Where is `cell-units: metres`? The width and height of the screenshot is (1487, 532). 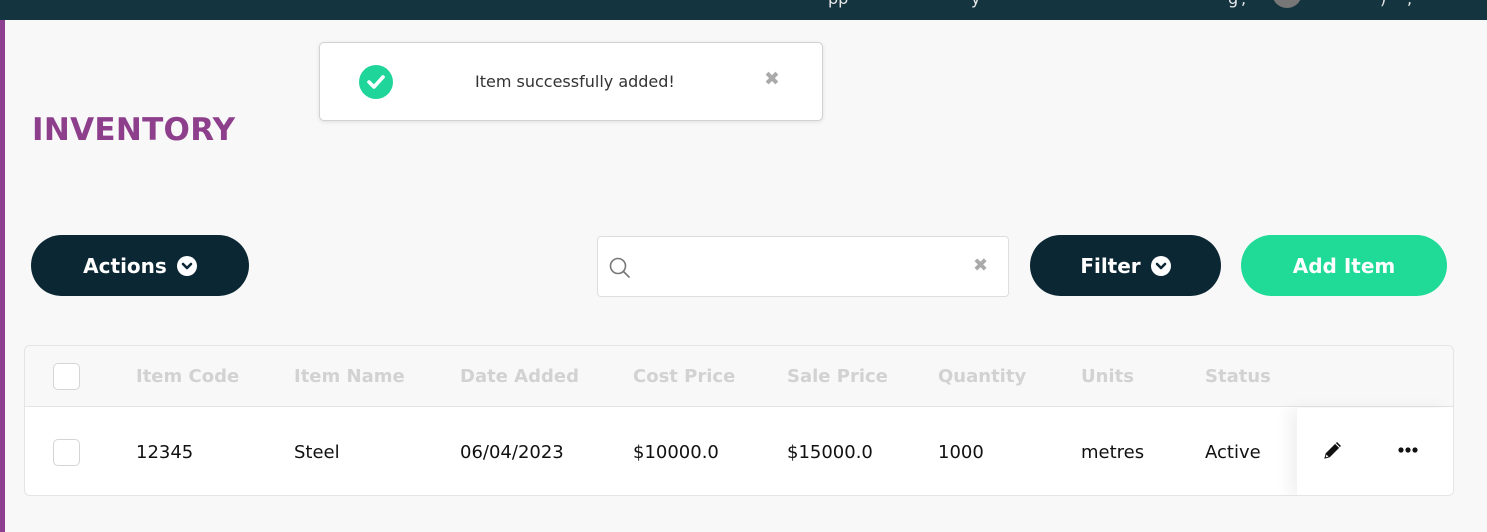 cell-units: metres is located at coordinates (1113, 452).